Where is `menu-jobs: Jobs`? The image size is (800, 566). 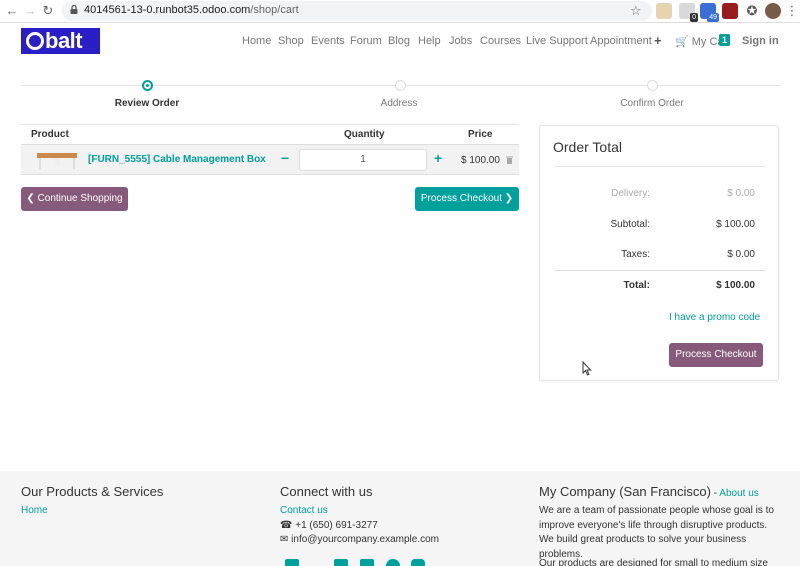
menu-jobs: Jobs is located at coordinates (460, 41).